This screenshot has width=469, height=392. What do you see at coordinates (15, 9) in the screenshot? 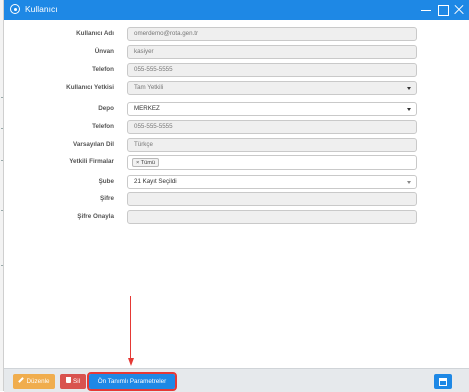
I see `app-icon` at bounding box center [15, 9].